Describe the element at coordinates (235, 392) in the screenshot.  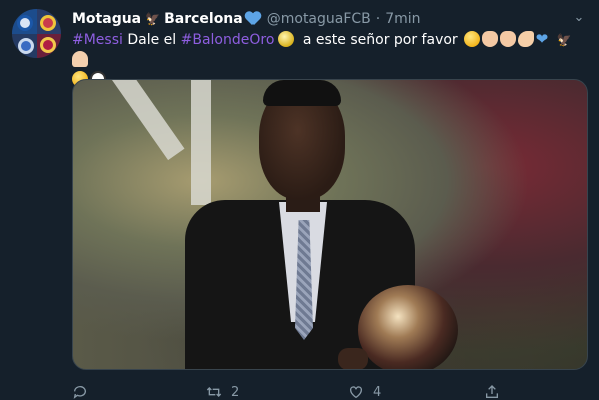
I see `retweet-count: 2` at that location.